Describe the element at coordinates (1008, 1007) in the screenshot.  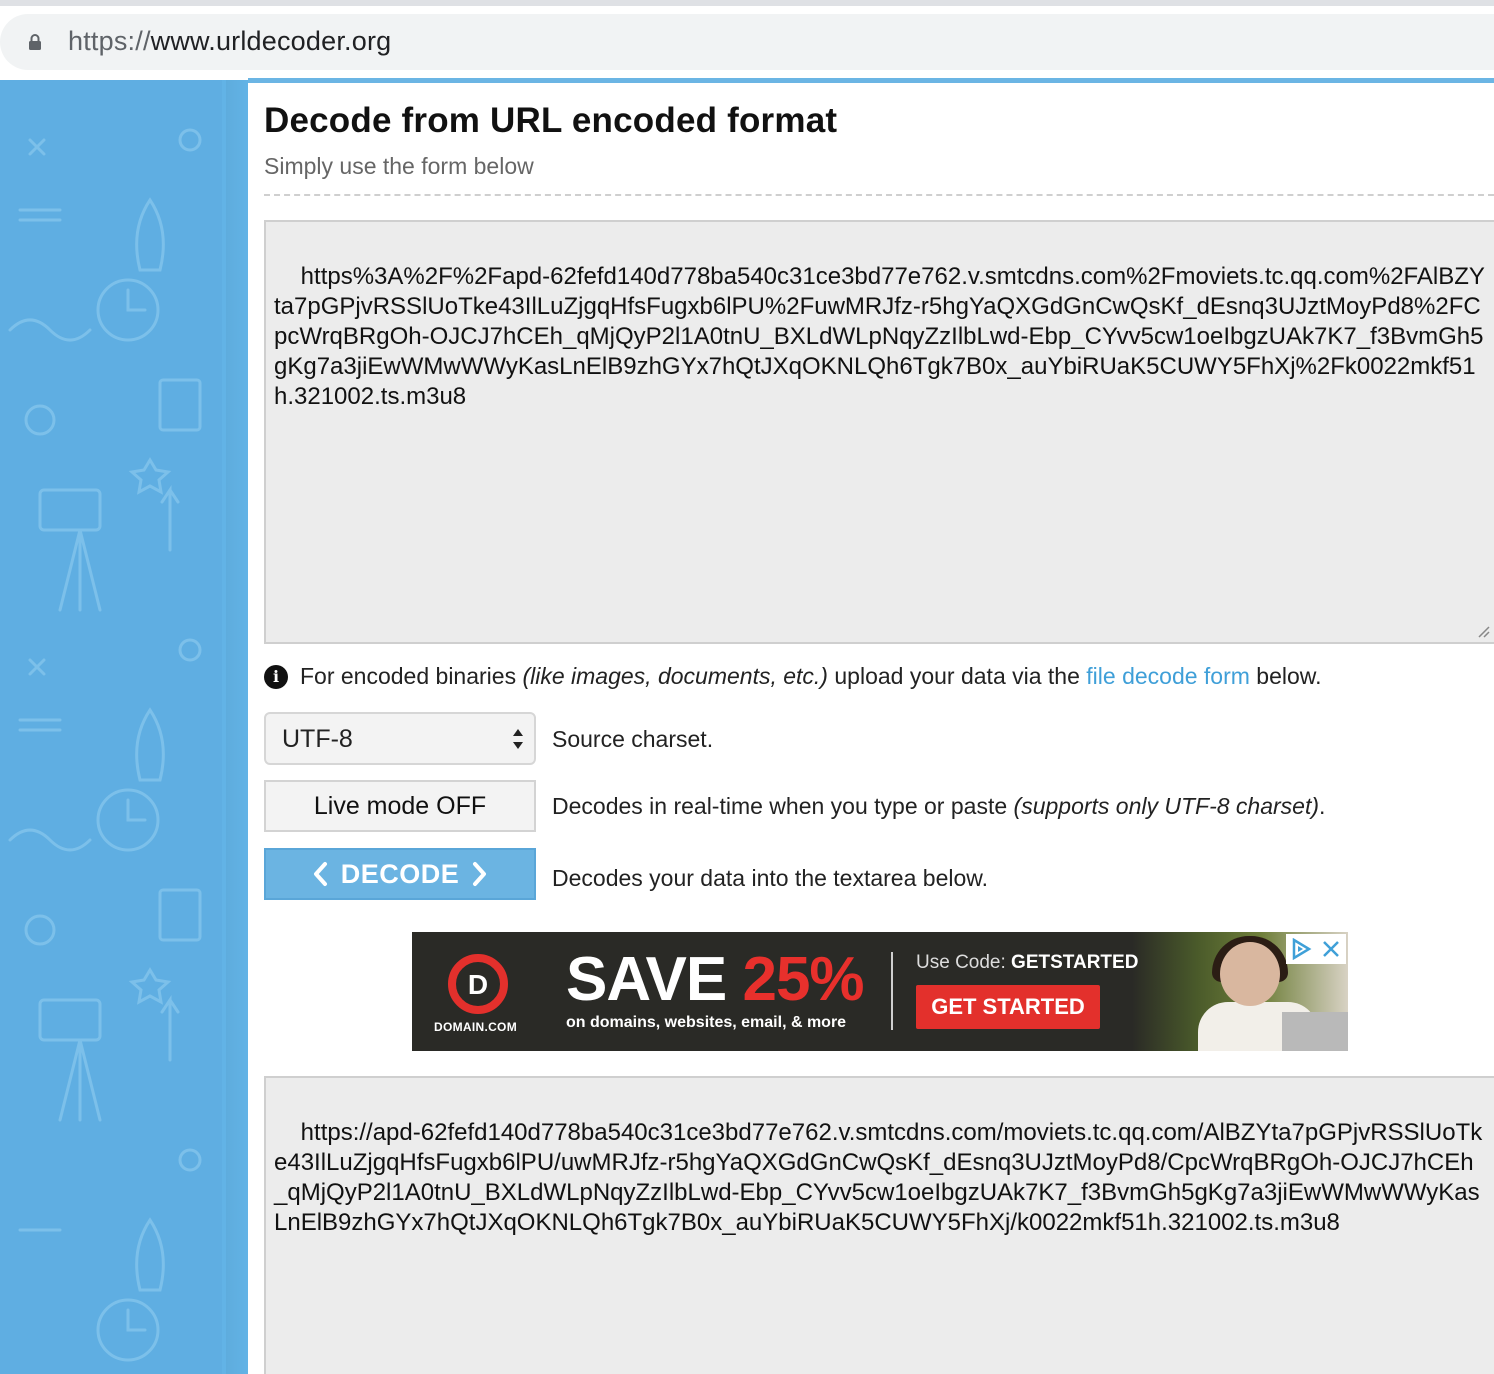
I see `ad-get-started-button: GET STARTED` at that location.